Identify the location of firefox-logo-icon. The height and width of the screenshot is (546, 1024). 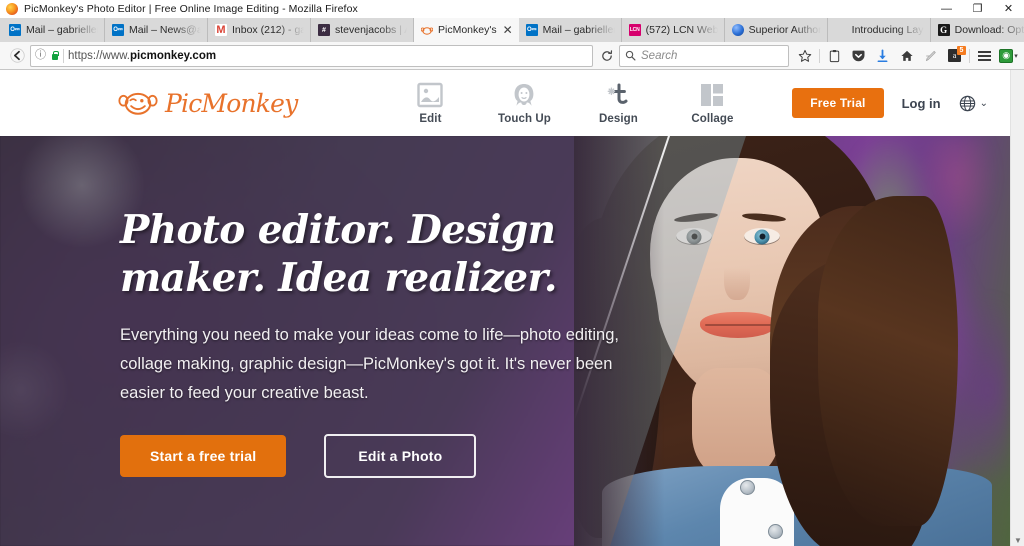
(12, 9).